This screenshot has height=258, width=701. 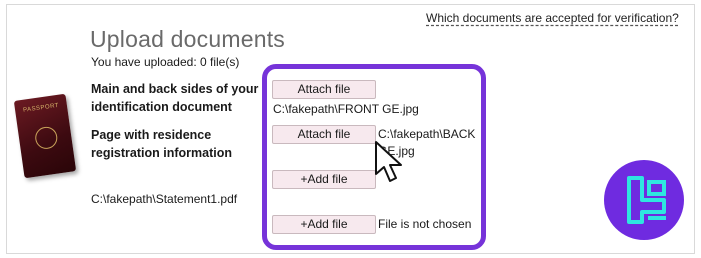 What do you see at coordinates (187, 39) in the screenshot?
I see `page-title: Upload documents` at bounding box center [187, 39].